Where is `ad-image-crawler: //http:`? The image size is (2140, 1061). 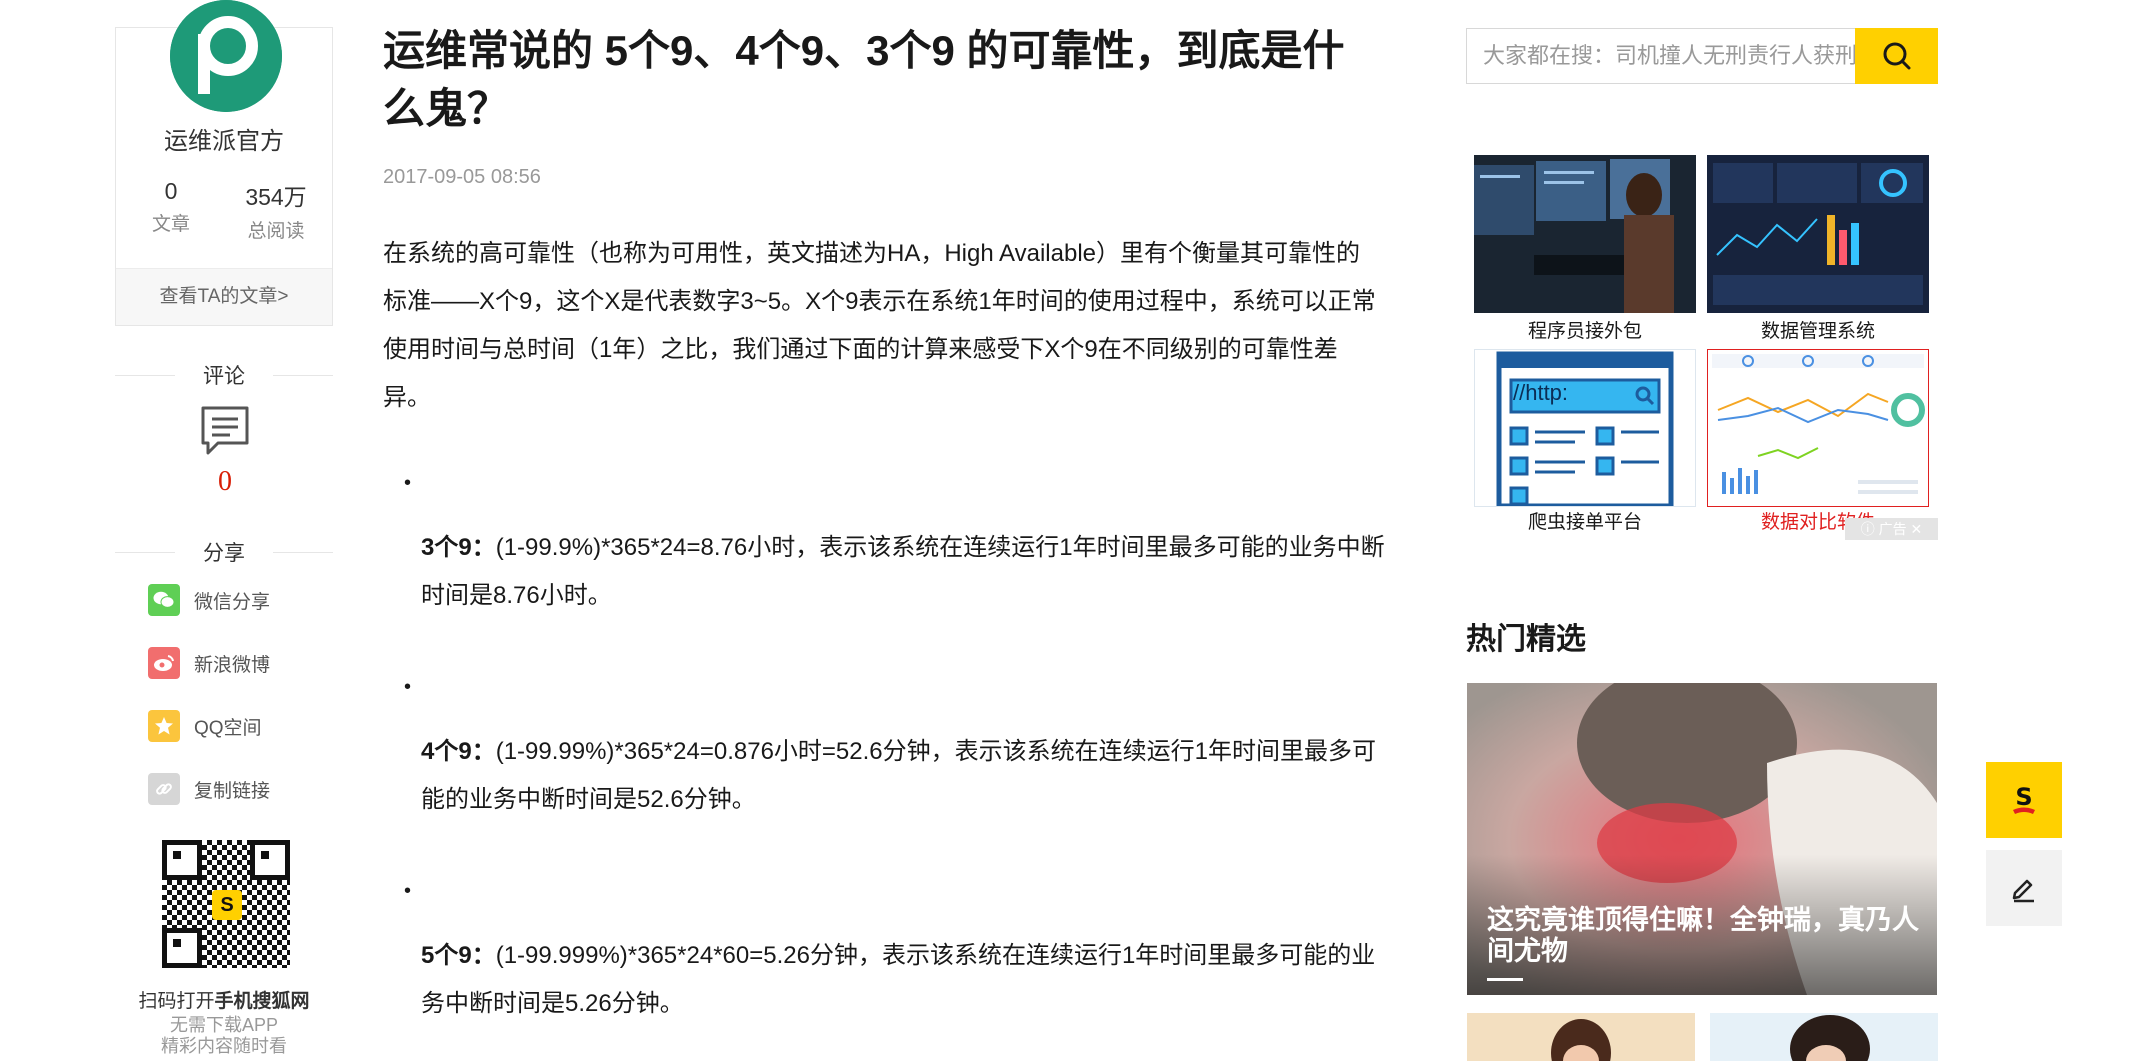 ad-image-crawler: //http: is located at coordinates (1585, 428).